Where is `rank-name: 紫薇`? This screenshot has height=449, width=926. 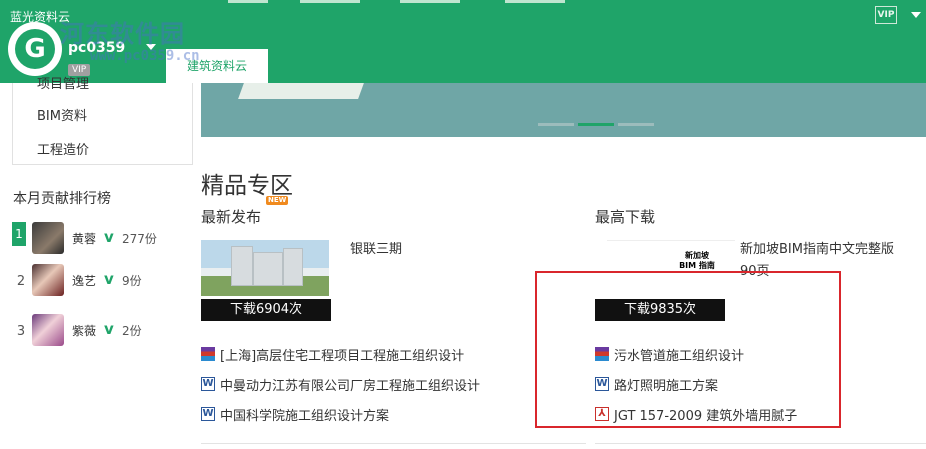 rank-name: 紫薇 is located at coordinates (84, 330).